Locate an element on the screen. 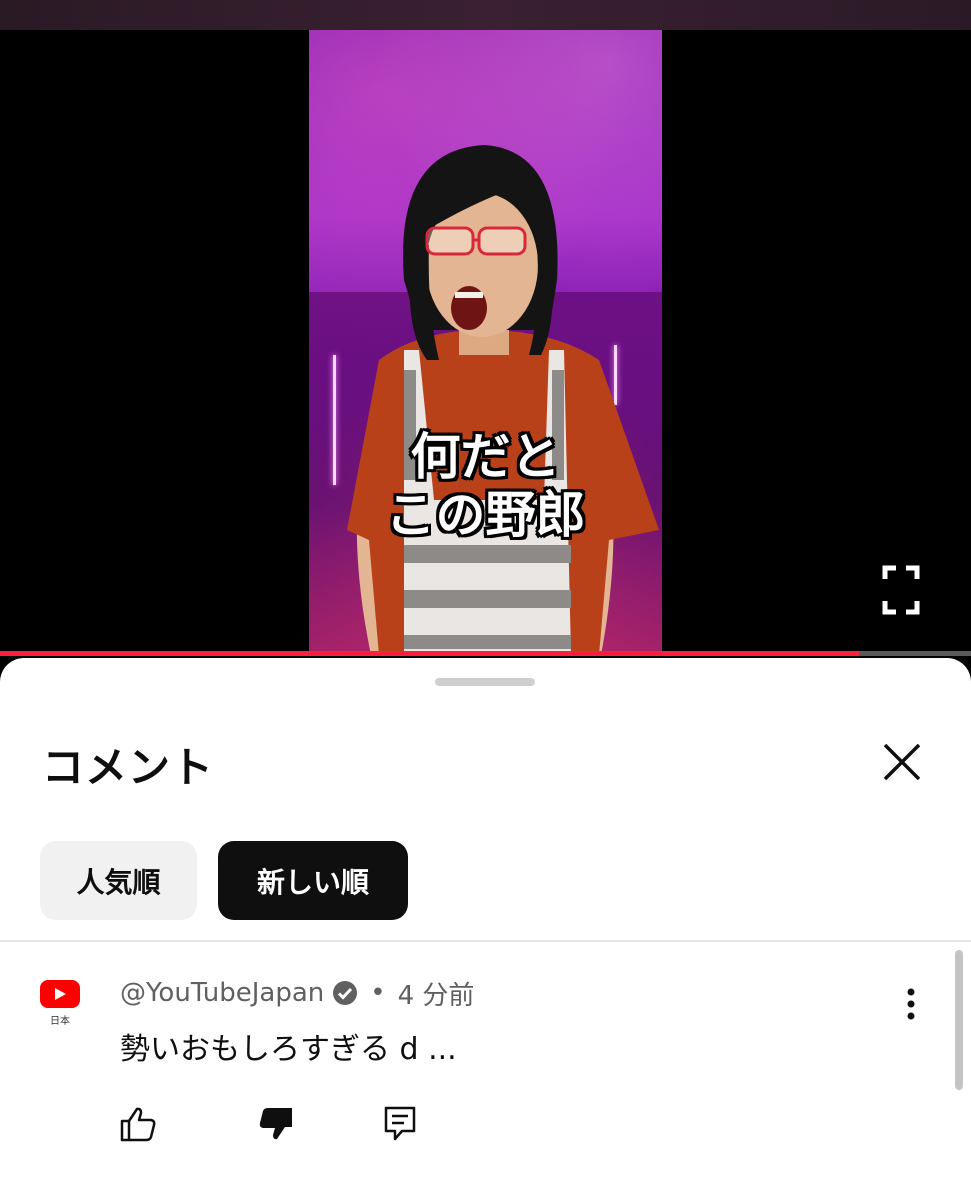  more-options-button is located at coordinates (911, 1004).